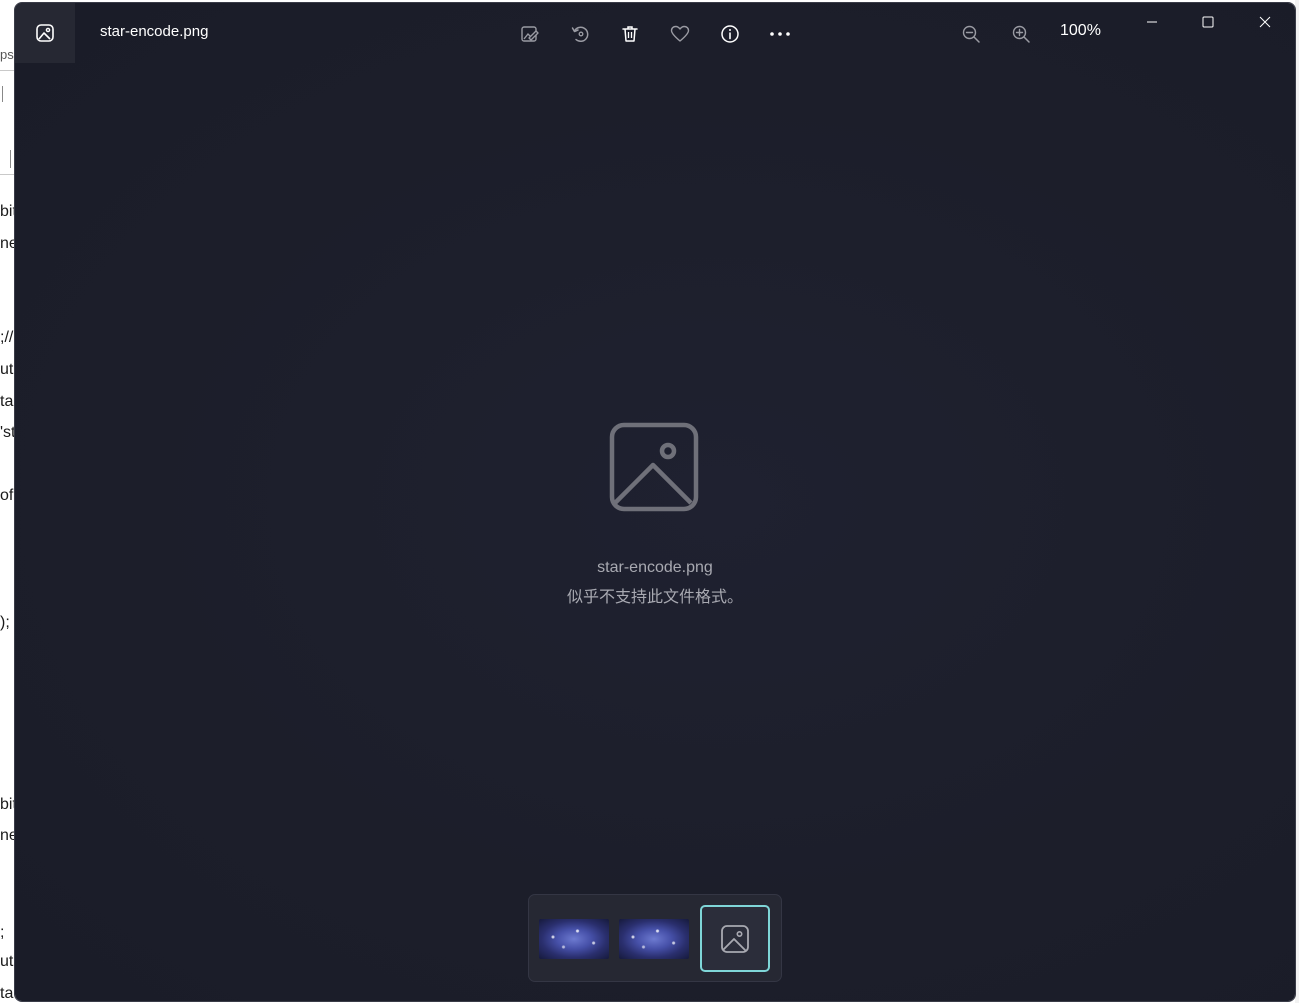  I want to click on close-icon, so click(1265, 22).